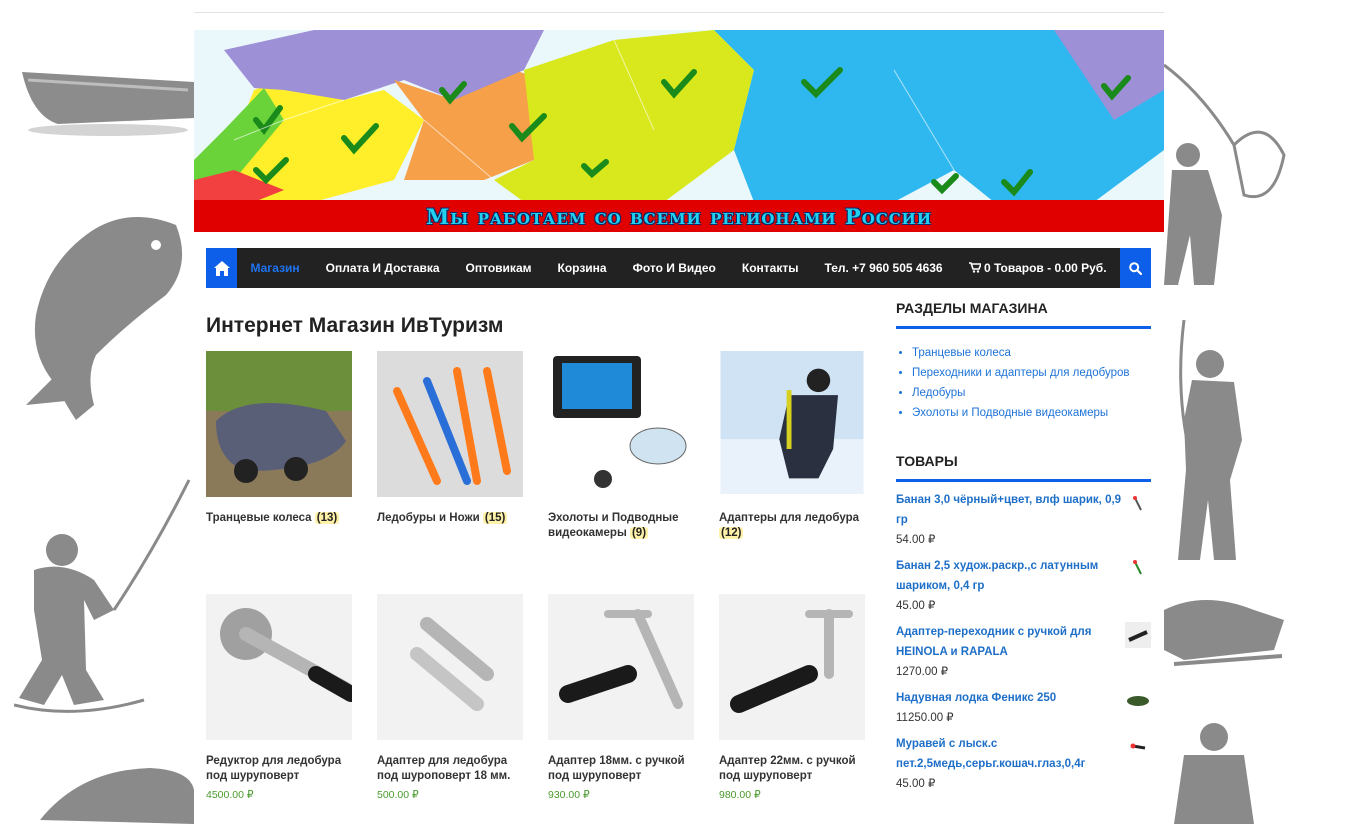  What do you see at coordinates (1031, 393) in the screenshot?
I see `sidebar-section-link: Ледобуры` at bounding box center [1031, 393].